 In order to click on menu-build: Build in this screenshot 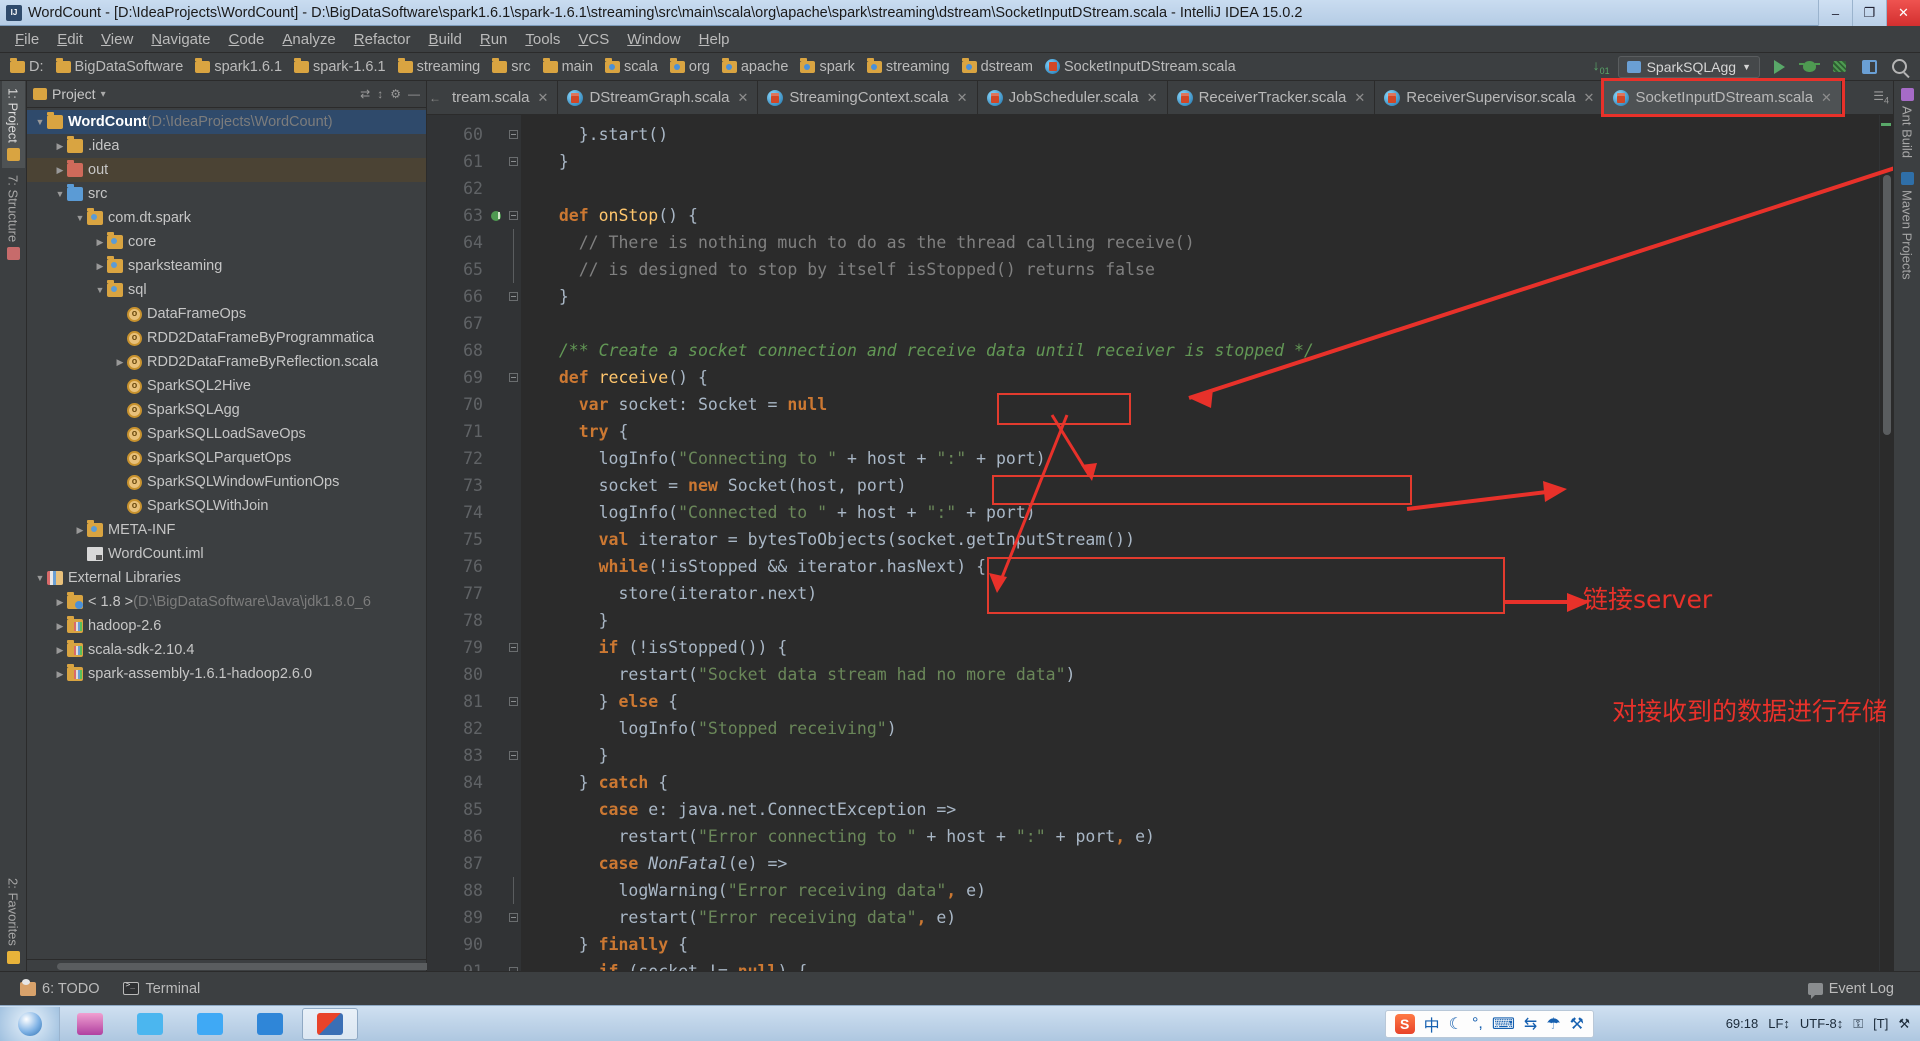, I will do `click(444, 39)`.